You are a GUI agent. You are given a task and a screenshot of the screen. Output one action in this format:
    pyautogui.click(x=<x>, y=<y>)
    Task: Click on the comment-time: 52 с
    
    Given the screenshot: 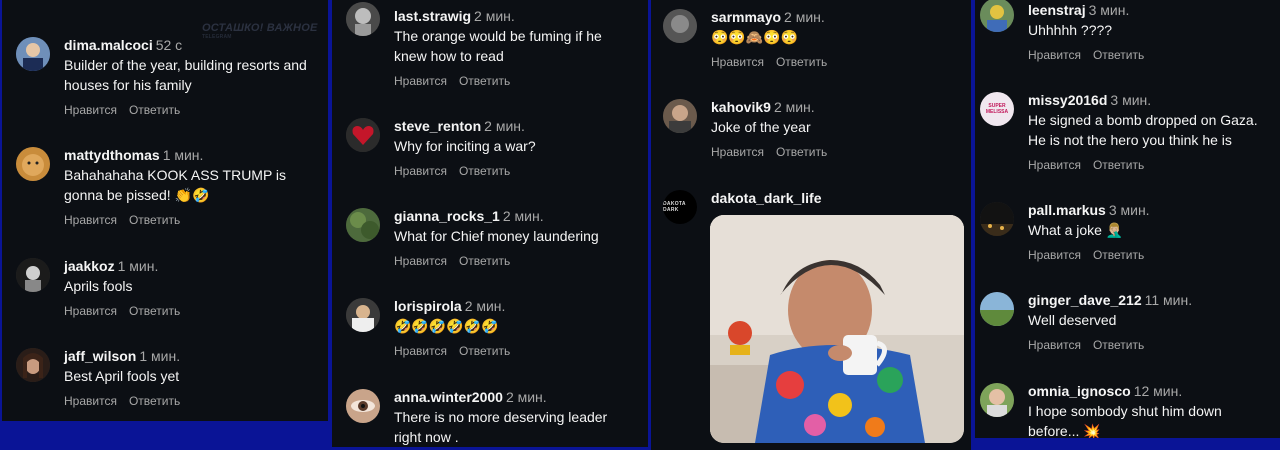 What is the action you would take?
    pyautogui.click(x=169, y=45)
    